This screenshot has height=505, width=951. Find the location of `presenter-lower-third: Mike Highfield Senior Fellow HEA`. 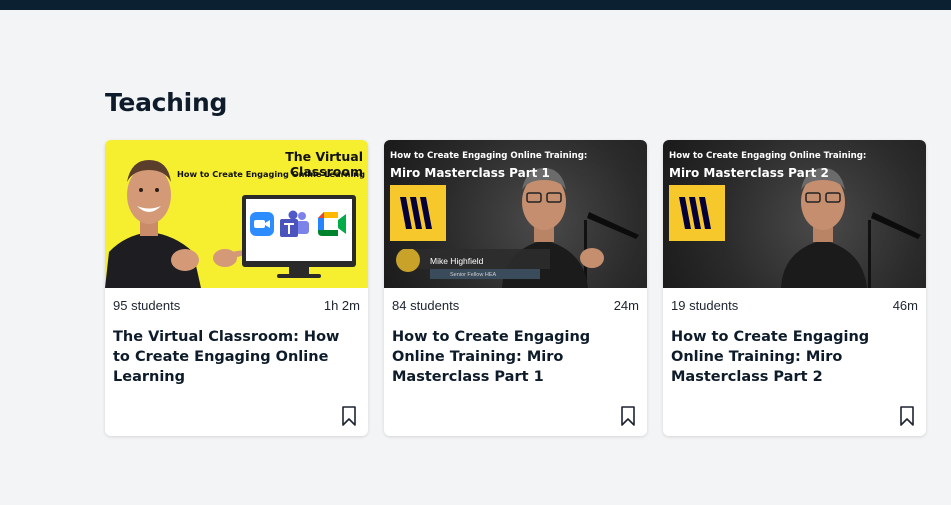

presenter-lower-third: Mike Highfield Senior Fellow HEA is located at coordinates (472, 264).